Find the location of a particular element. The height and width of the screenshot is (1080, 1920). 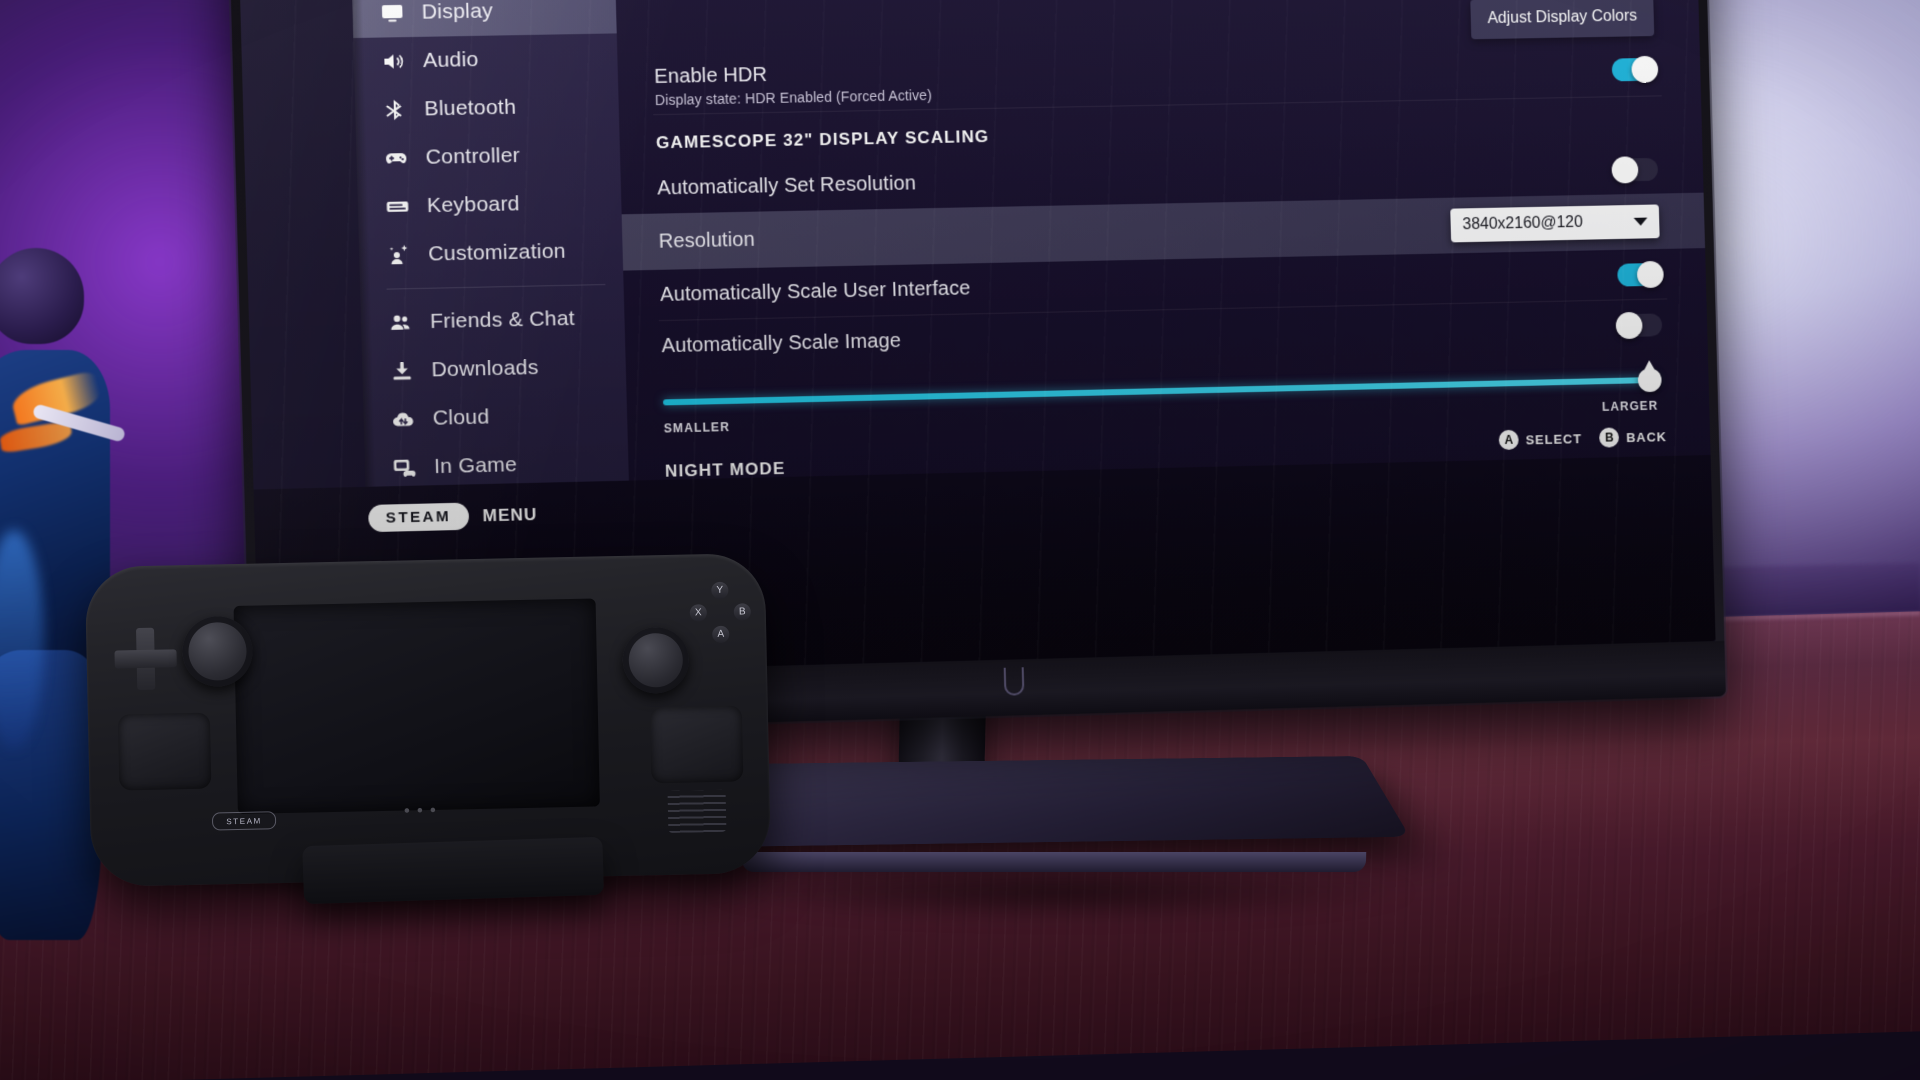

download-icon is located at coordinates (401, 371).